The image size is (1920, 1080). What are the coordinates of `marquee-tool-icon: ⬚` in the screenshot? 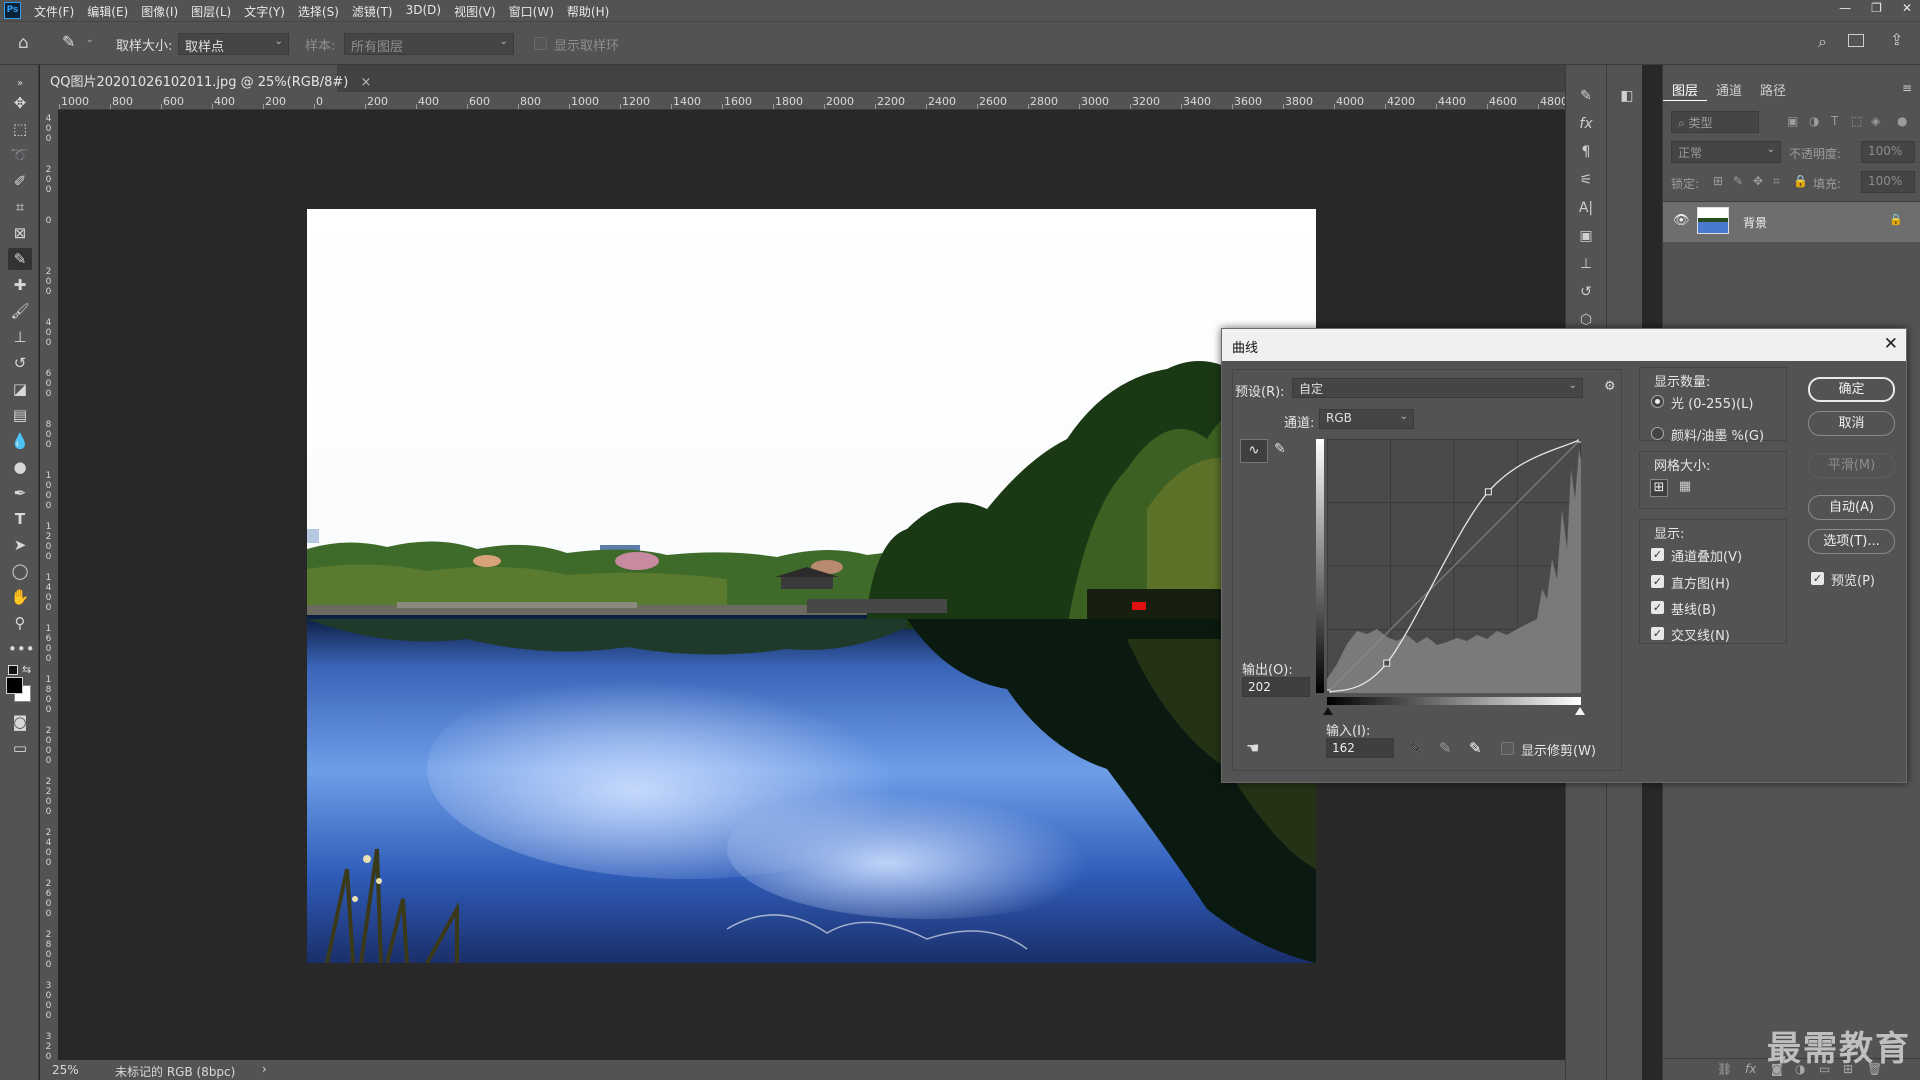 It's located at (20, 129).